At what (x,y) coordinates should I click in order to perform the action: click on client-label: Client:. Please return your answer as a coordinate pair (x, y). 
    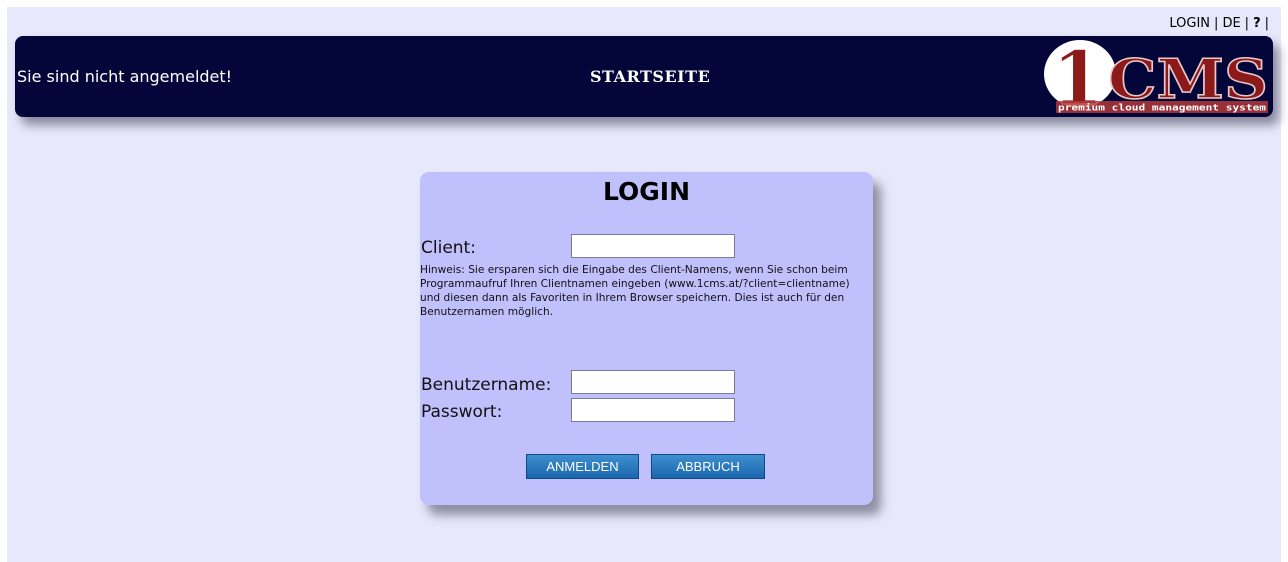
    Looking at the image, I should click on (448, 248).